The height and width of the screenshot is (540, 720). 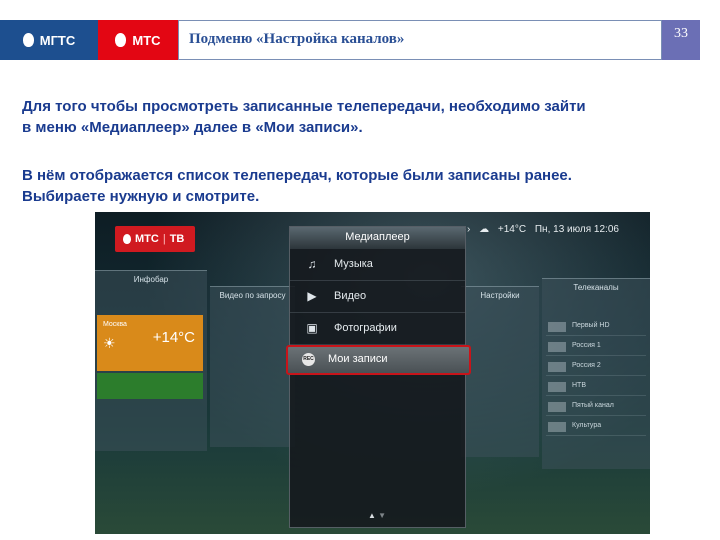 What do you see at coordinates (353, 264) in the screenshot?
I see `menu-item-label: Музыка` at bounding box center [353, 264].